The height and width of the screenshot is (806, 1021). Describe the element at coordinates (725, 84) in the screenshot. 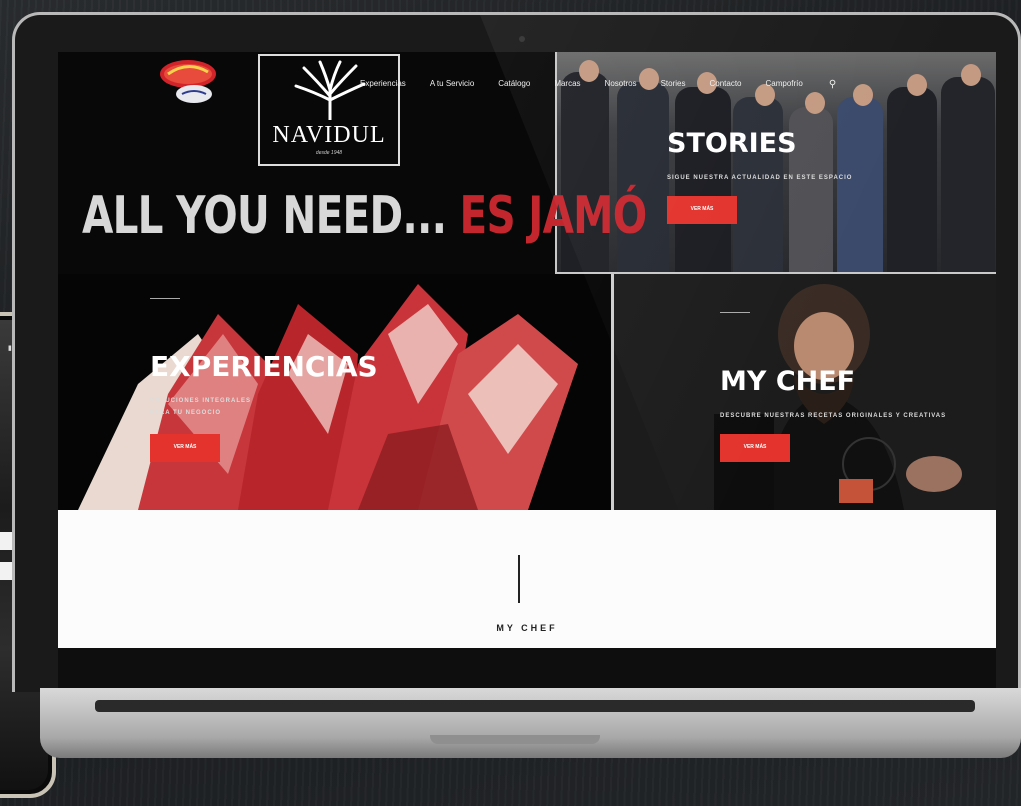

I see `nav-item-contacto: Contacto` at that location.